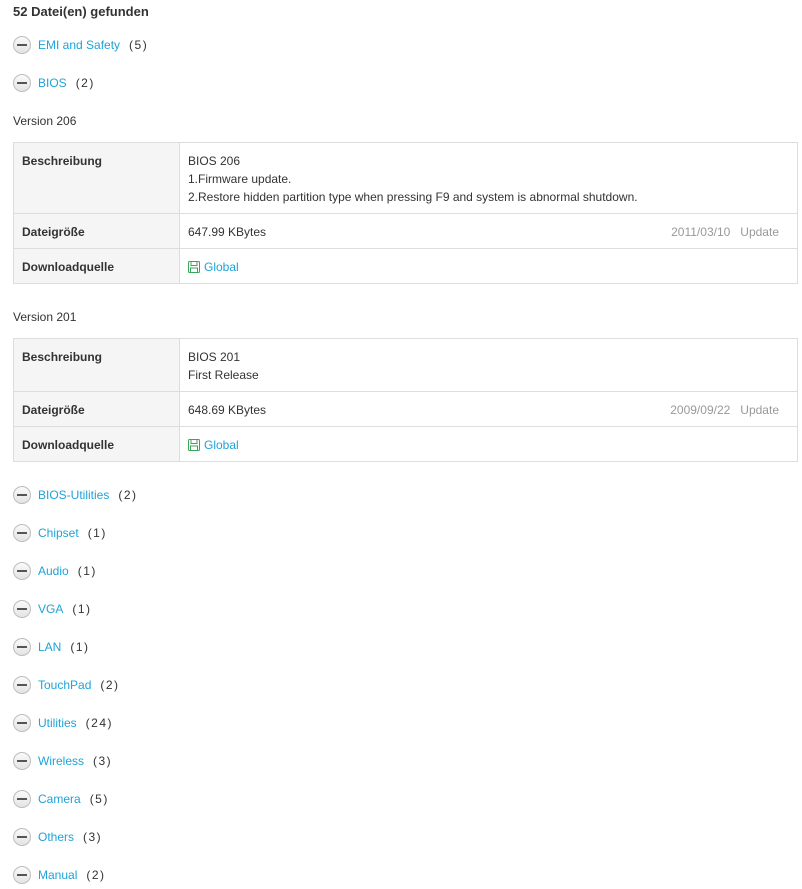  I want to click on file-size: 648.69 KBytes, so click(227, 410).